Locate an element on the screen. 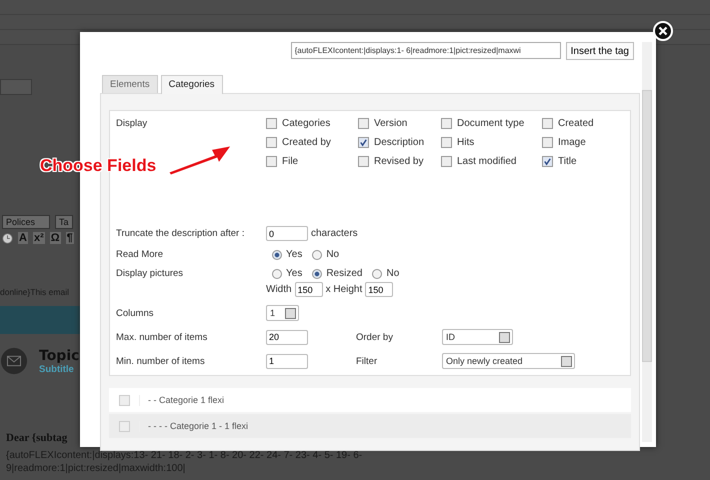 The width and height of the screenshot is (710, 480). field-label: Read More is located at coordinates (140, 254).